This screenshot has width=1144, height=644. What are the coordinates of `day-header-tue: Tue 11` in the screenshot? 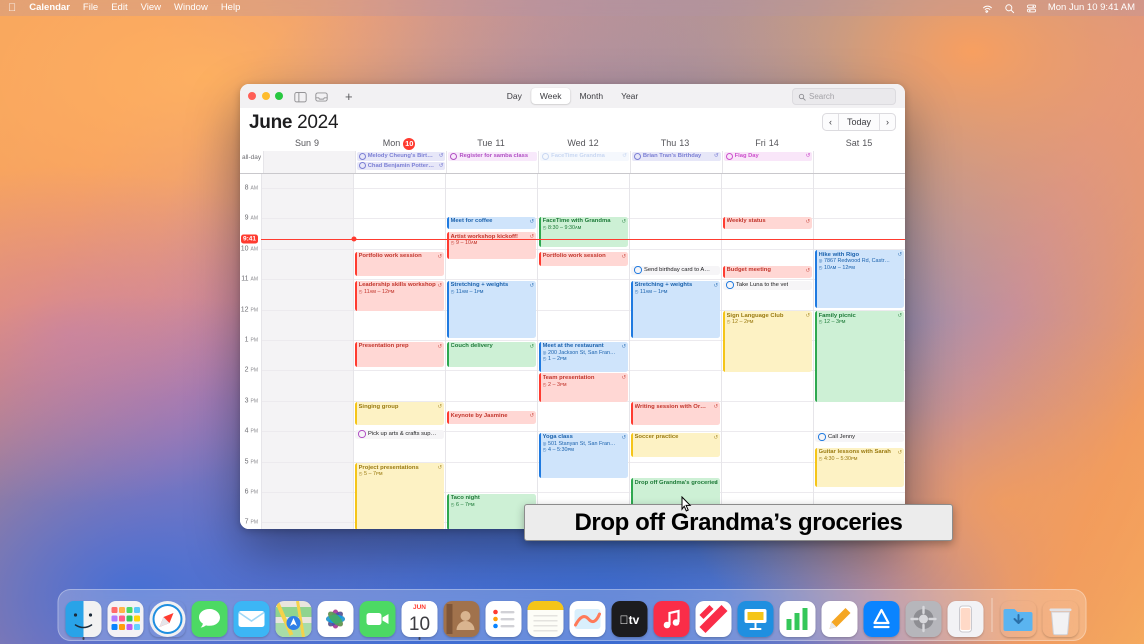 It's located at (491, 143).